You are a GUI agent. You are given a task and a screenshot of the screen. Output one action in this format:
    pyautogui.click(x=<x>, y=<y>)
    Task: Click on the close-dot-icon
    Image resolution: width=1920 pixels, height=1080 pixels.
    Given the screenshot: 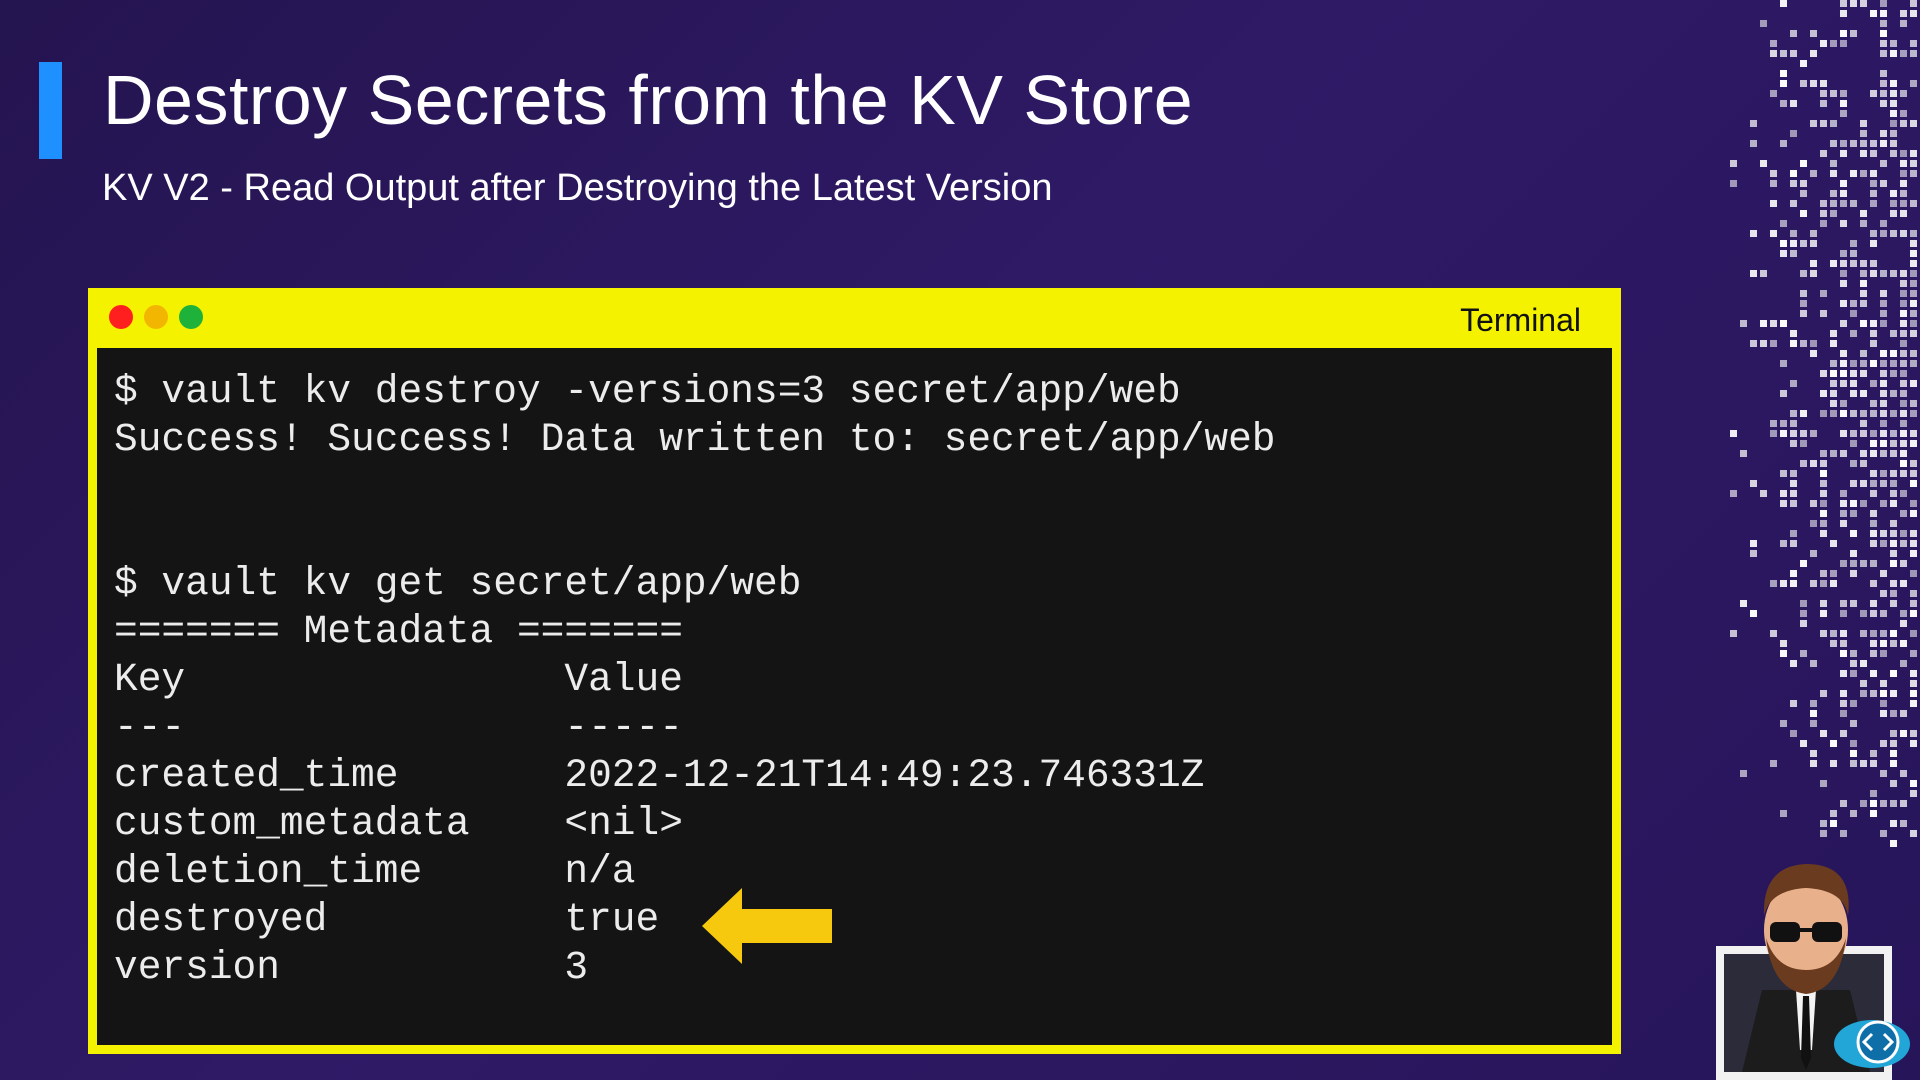 What is the action you would take?
    pyautogui.click(x=121, y=317)
    